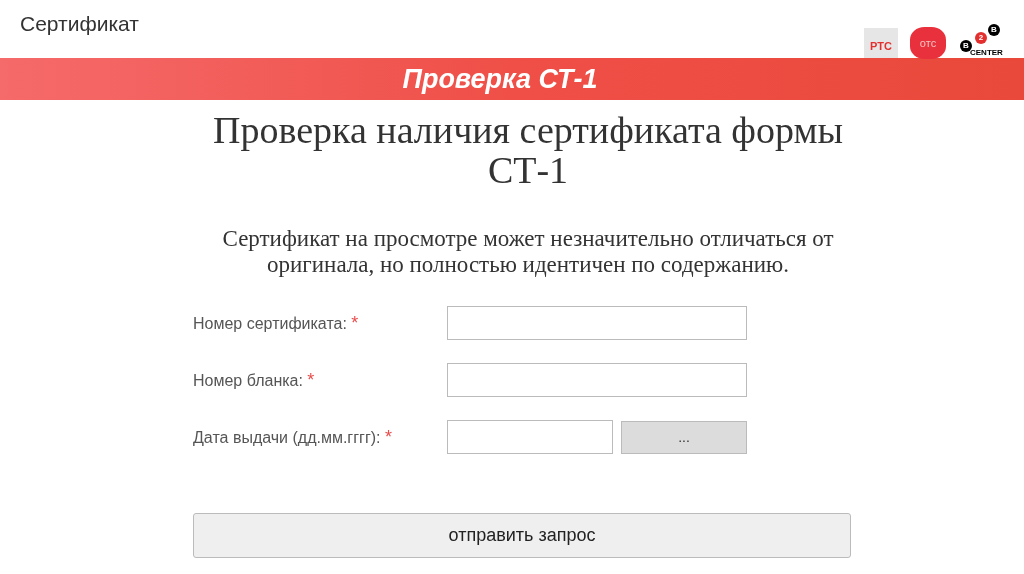 This screenshot has width=1024, height=574. What do you see at coordinates (79, 24) in the screenshot?
I see `slide-title: Сертификат` at bounding box center [79, 24].